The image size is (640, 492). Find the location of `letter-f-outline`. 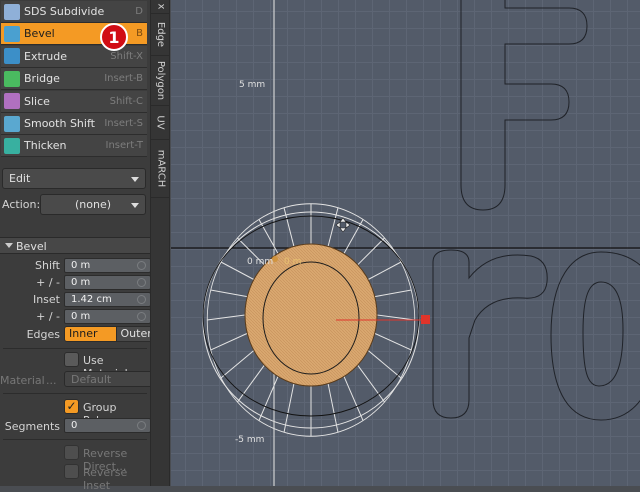

letter-f-outline is located at coordinates (524, 105).